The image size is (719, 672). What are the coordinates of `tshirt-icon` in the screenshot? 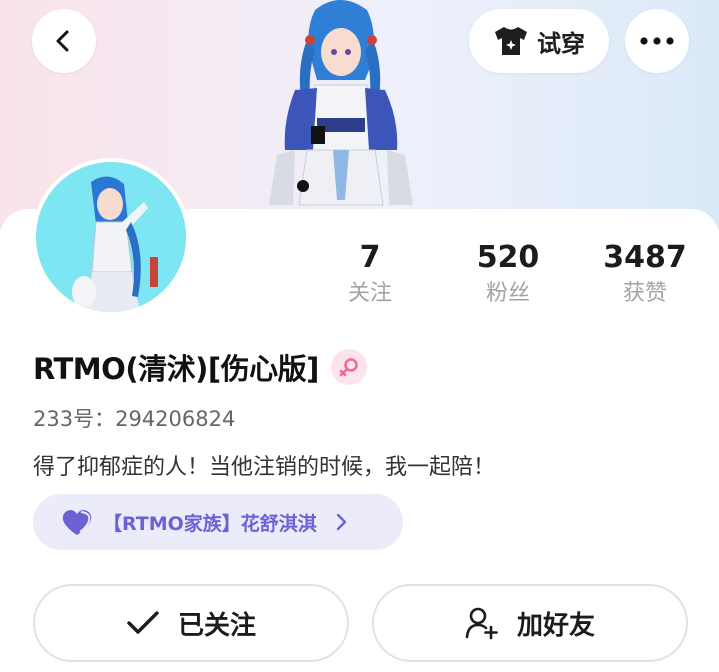 It's located at (511, 41).